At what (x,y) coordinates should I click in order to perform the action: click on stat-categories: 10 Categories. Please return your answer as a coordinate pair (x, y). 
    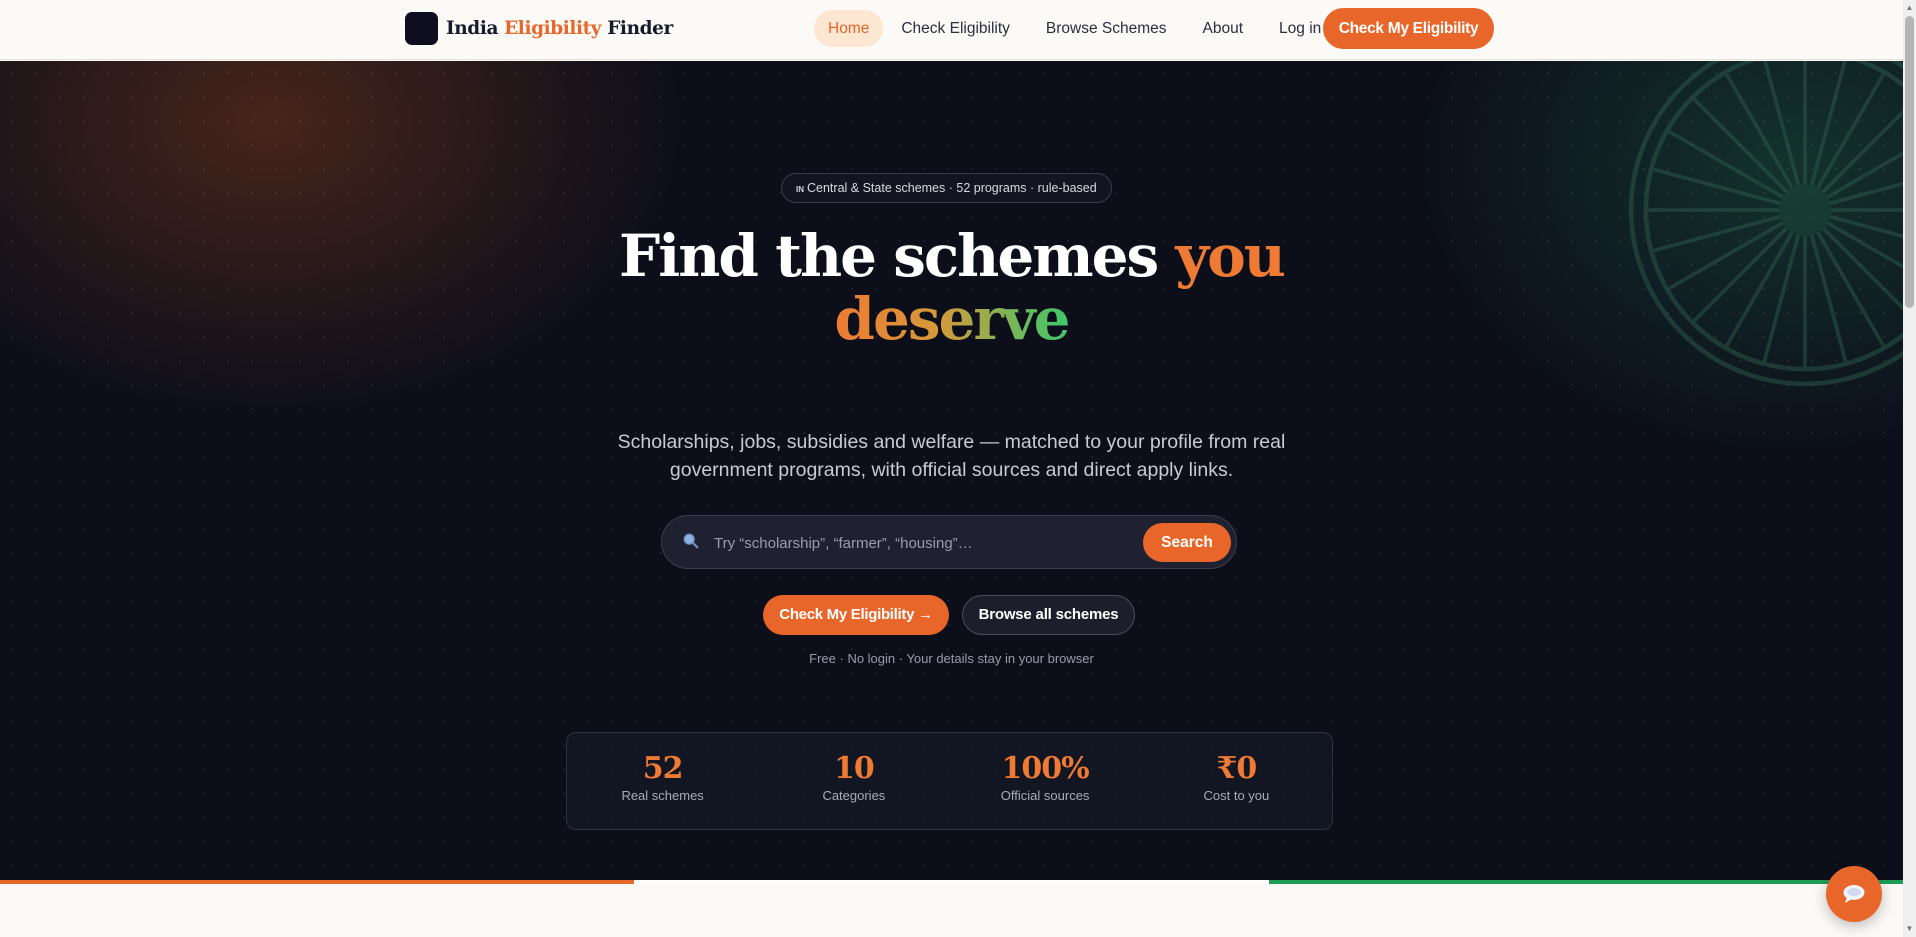
    Looking at the image, I should click on (853, 781).